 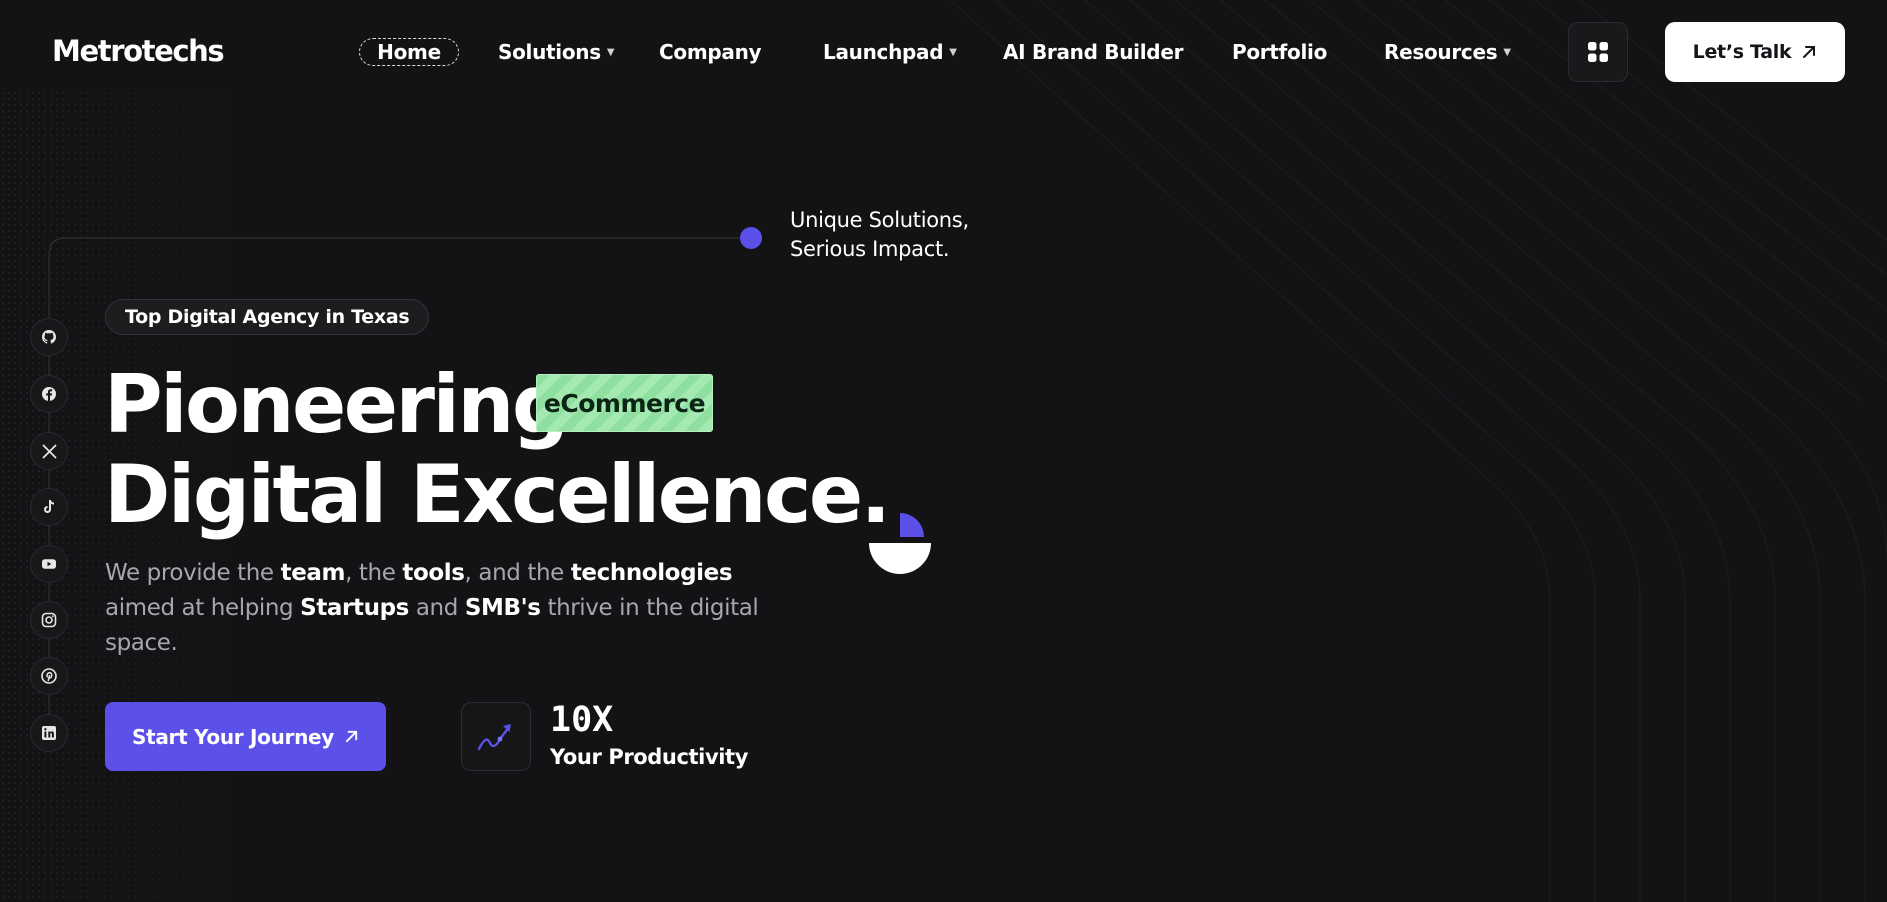 I want to click on nav-item-portfolio: Portfolio, so click(x=1279, y=52).